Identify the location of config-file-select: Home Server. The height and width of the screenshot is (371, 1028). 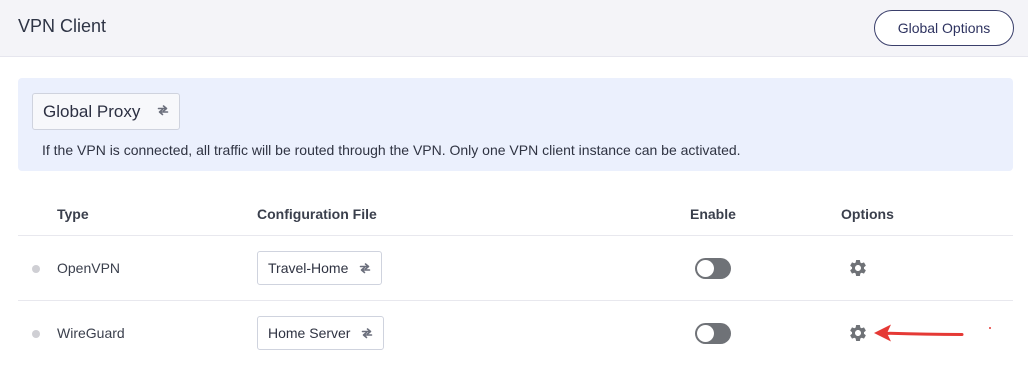
(320, 333).